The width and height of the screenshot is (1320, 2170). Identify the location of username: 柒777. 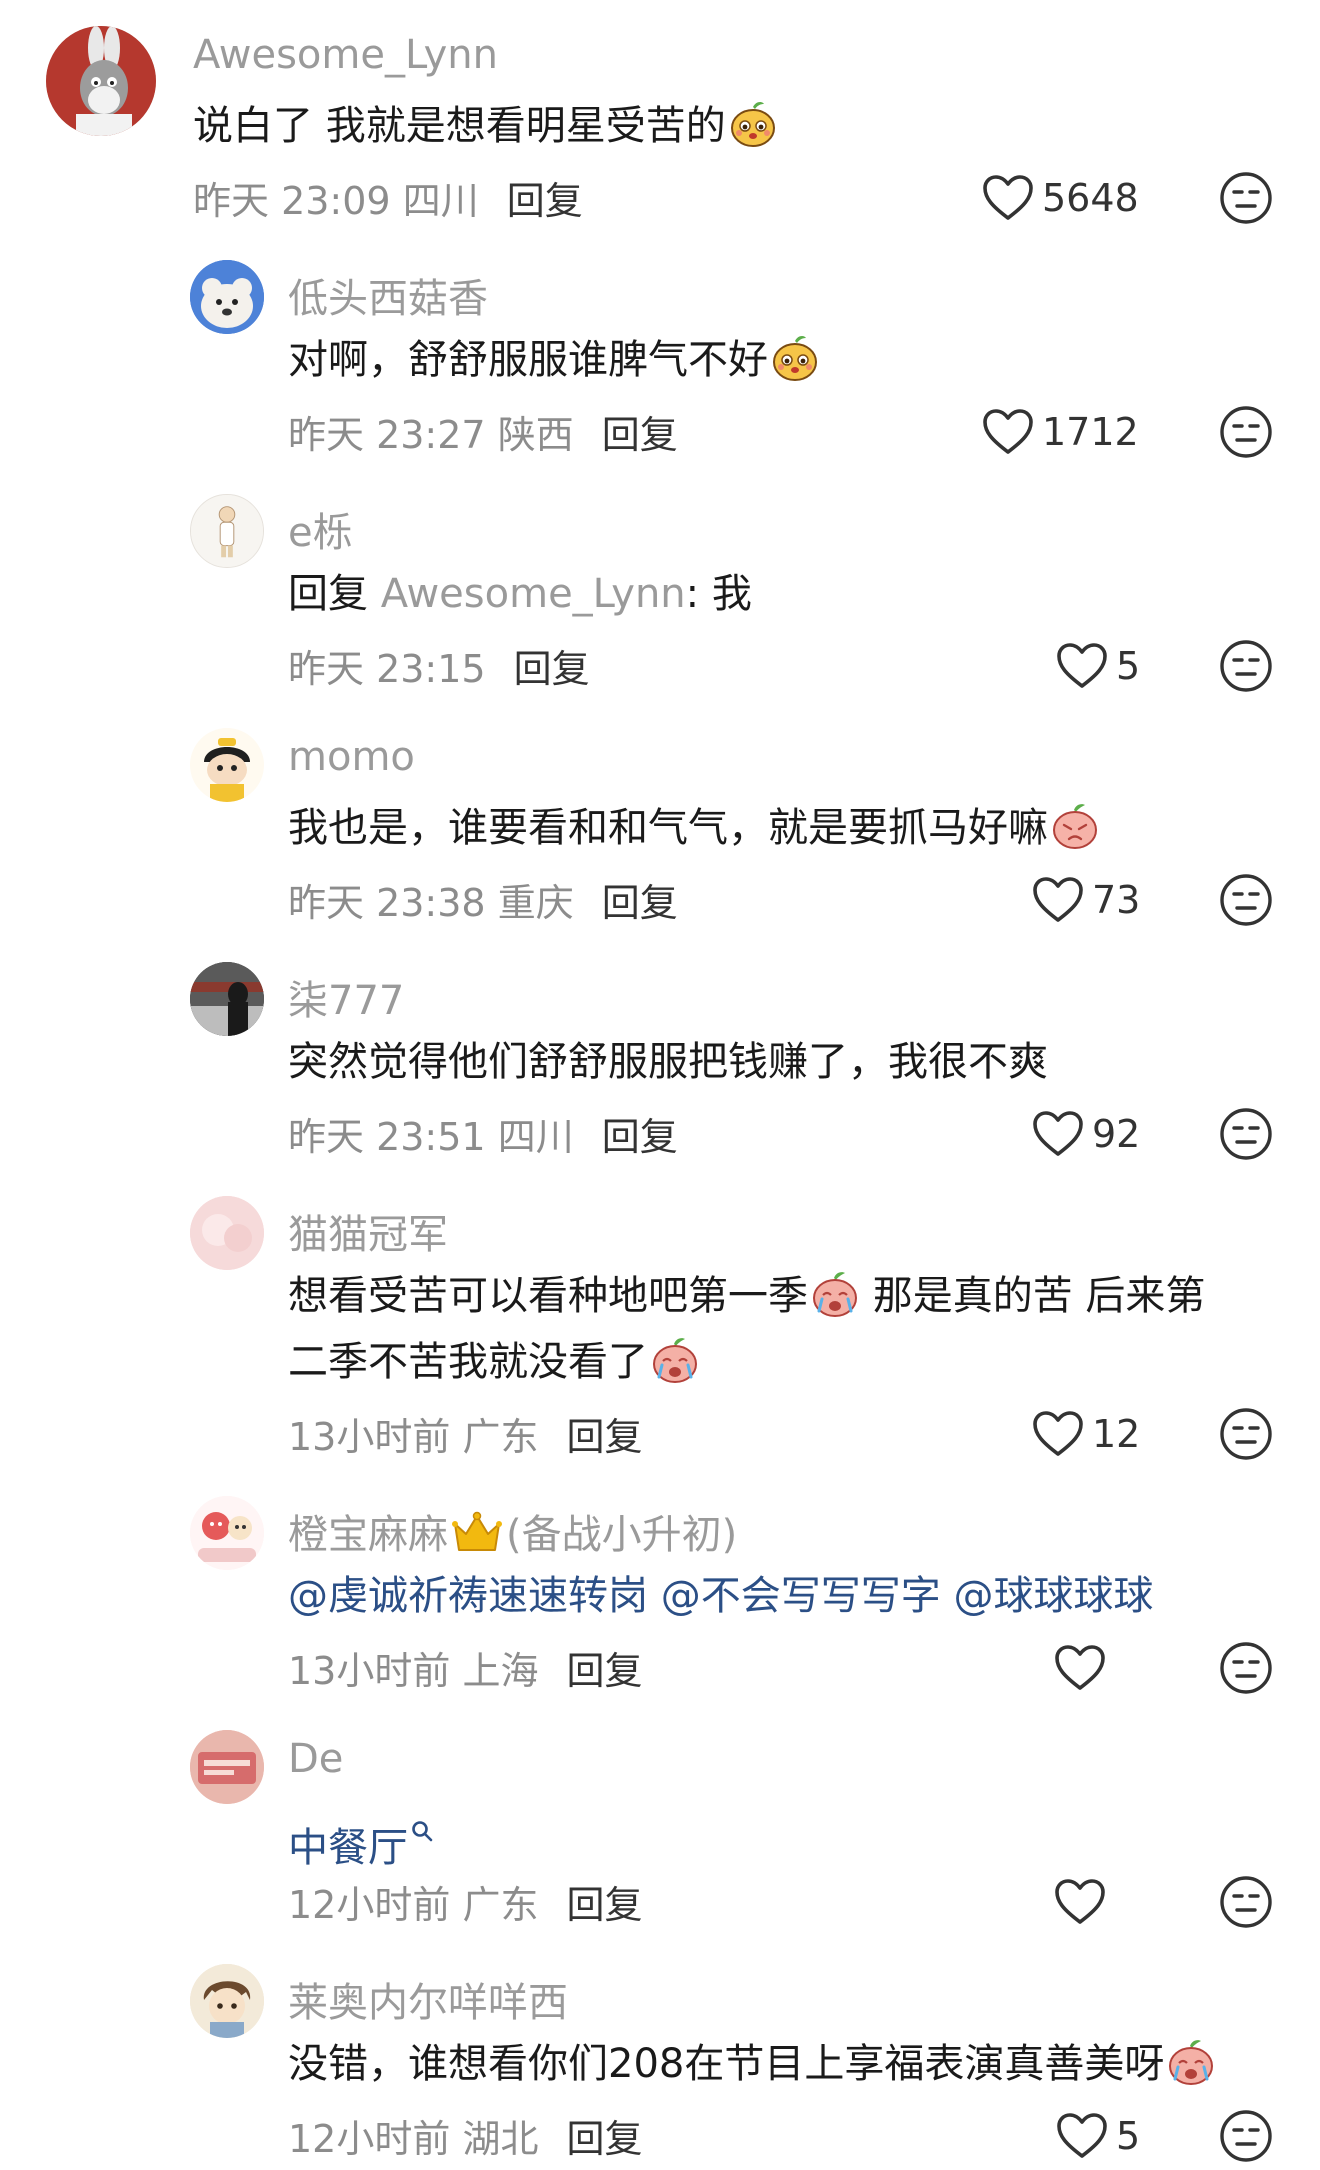
(346, 997).